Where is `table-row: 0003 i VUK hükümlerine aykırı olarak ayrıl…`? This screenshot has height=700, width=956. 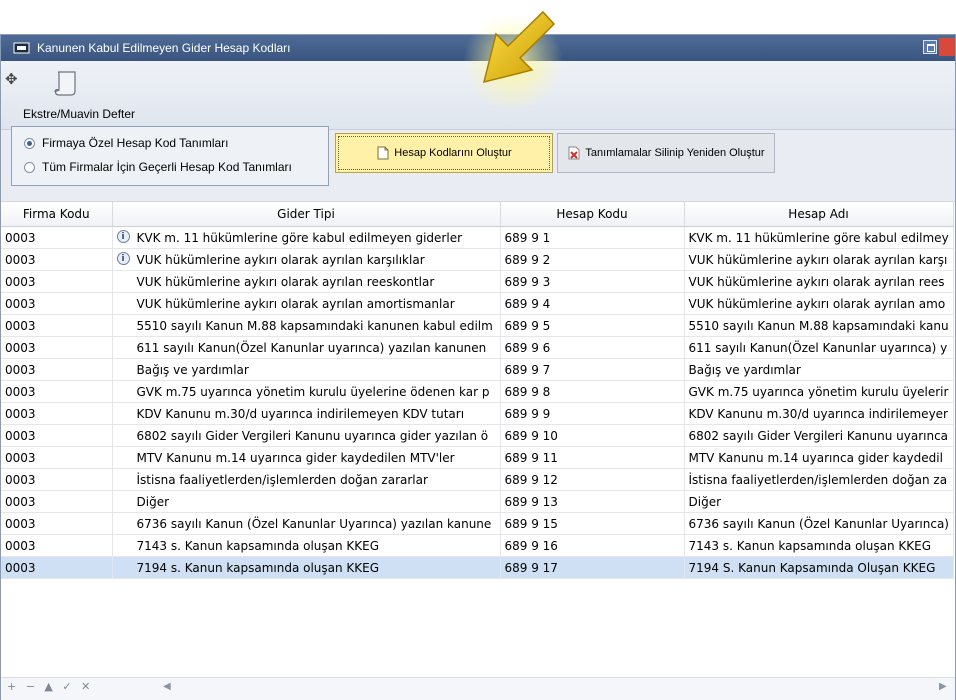
table-row: 0003 i VUK hükümlerine aykırı olarak ayrıl… is located at coordinates (477, 259).